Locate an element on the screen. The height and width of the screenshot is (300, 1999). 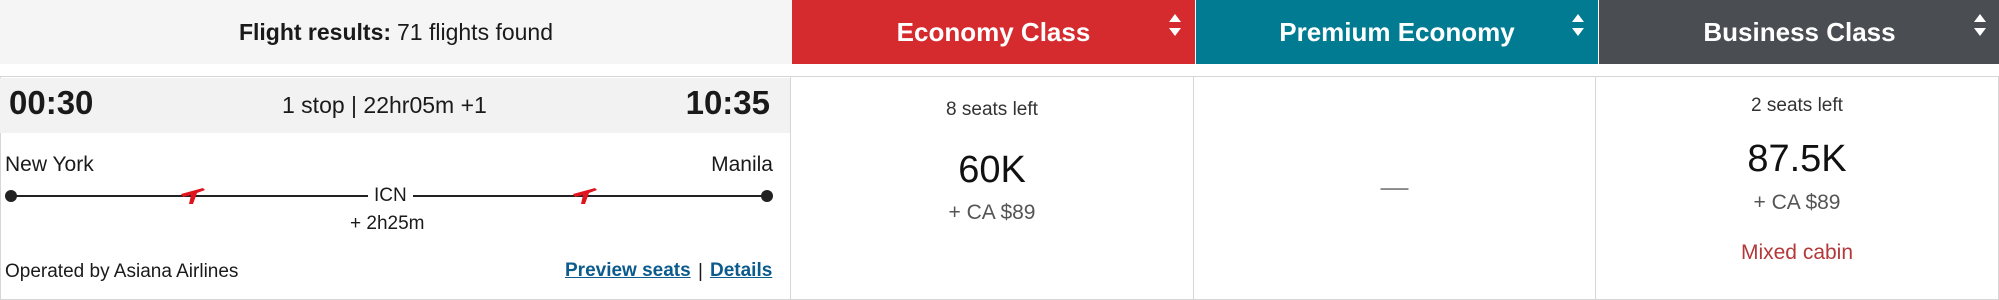
fare-unavailable: — is located at coordinates (1394, 186).